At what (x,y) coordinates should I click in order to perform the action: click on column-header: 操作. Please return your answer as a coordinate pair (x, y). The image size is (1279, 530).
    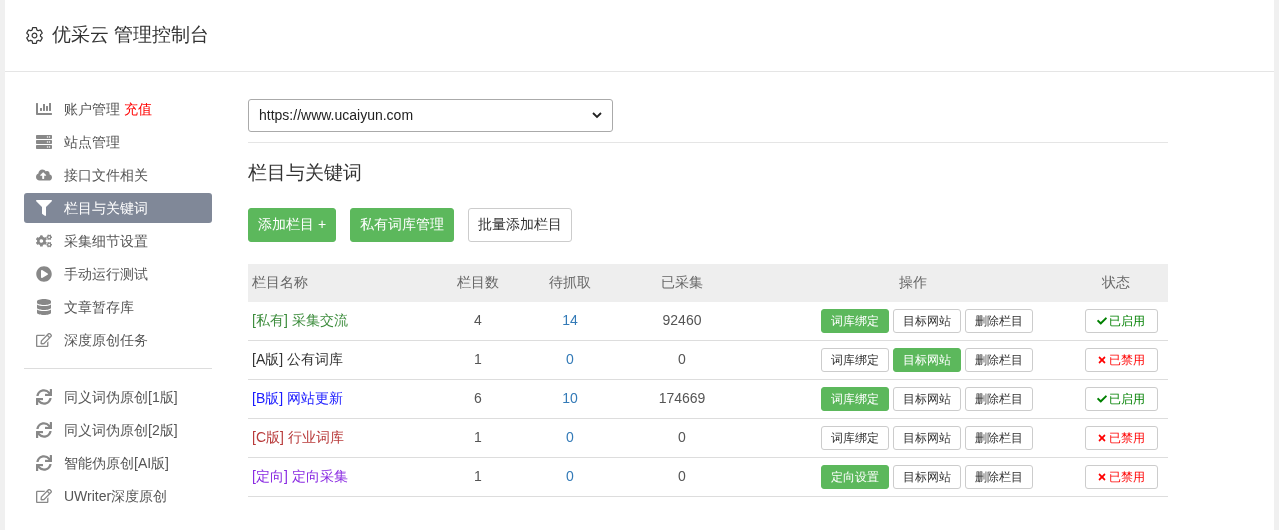
    Looking at the image, I should click on (913, 282).